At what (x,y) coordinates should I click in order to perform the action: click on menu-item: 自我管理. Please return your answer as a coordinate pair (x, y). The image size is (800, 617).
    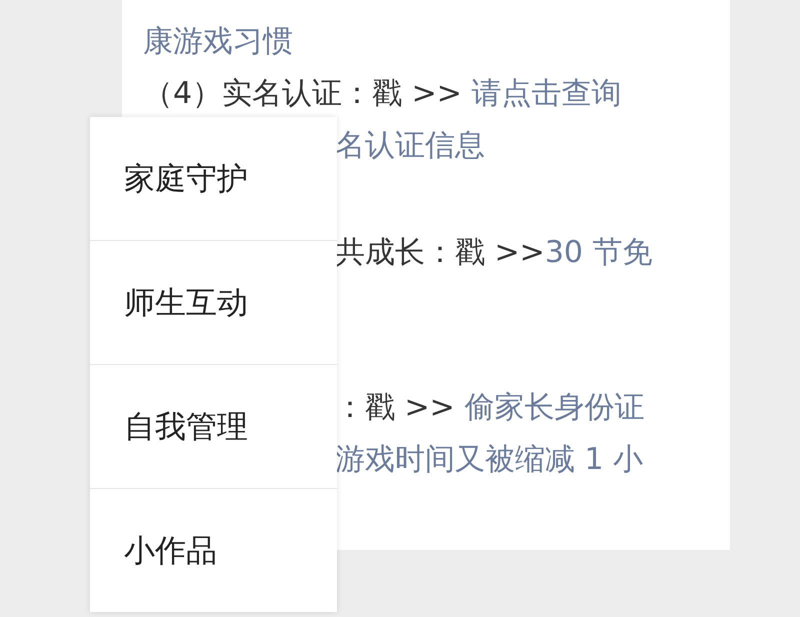
    Looking at the image, I should click on (213, 426).